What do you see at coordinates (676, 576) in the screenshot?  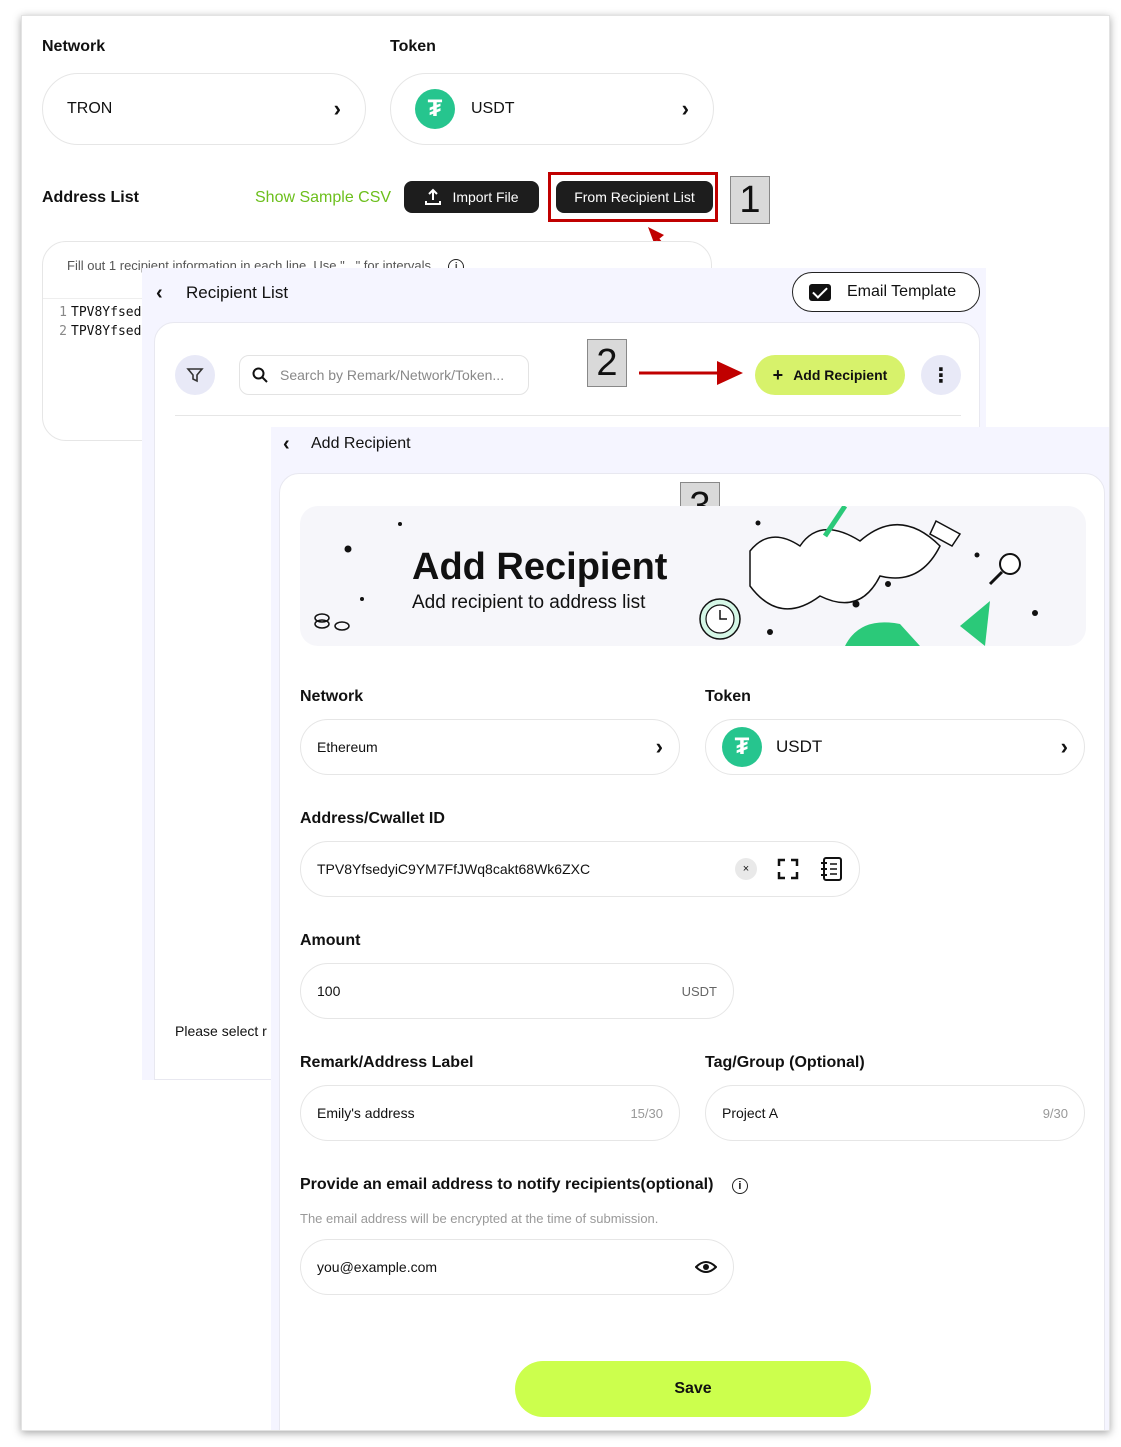 I see `banner-illustration-icon` at bounding box center [676, 576].